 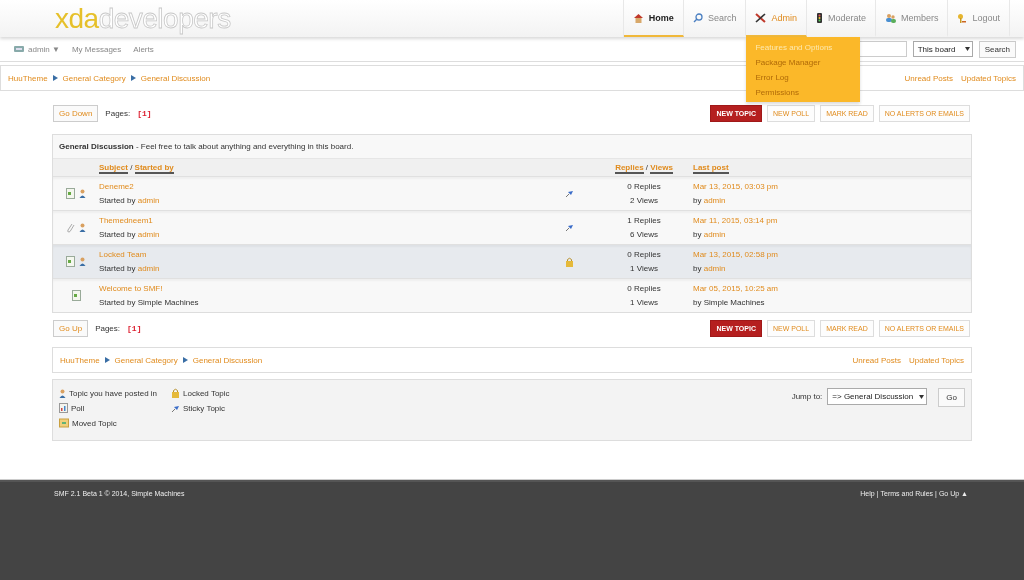 What do you see at coordinates (76, 113) in the screenshot?
I see `page-jump-button: Go Down` at bounding box center [76, 113].